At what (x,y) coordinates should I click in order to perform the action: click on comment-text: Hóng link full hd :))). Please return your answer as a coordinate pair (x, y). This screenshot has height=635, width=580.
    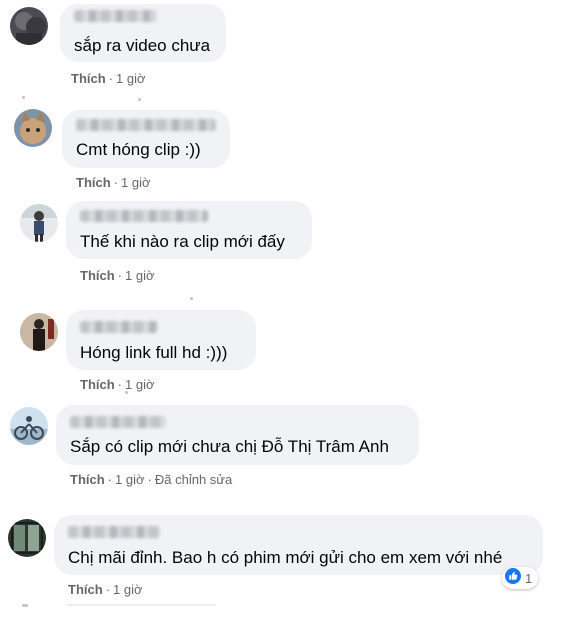
    Looking at the image, I should click on (154, 352).